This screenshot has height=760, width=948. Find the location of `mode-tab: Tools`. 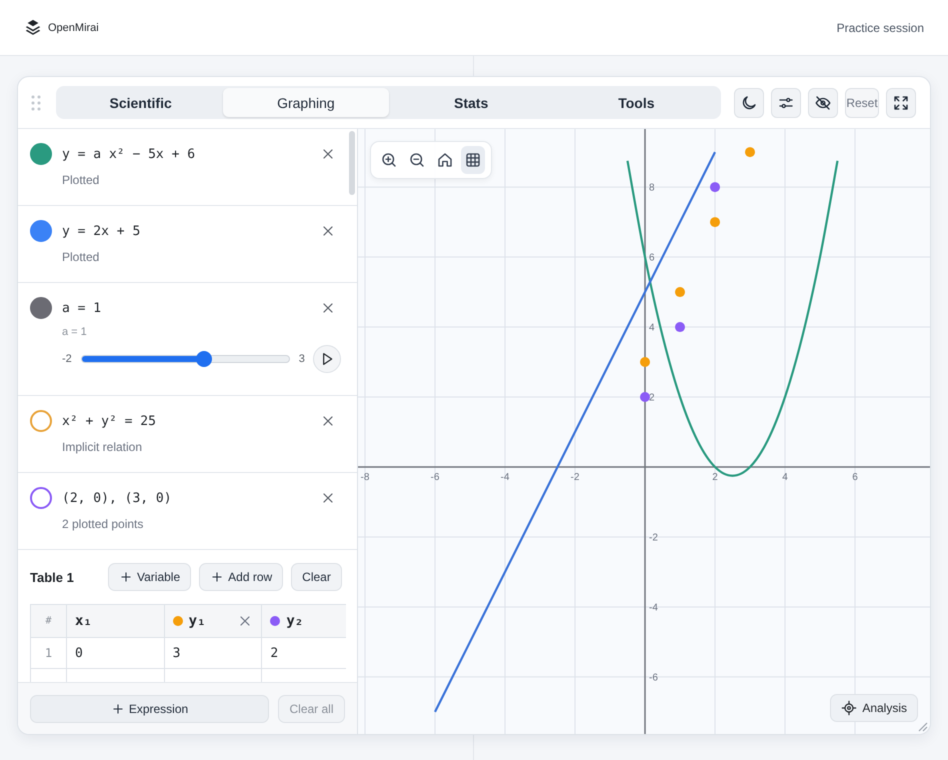

mode-tab: Tools is located at coordinates (636, 102).